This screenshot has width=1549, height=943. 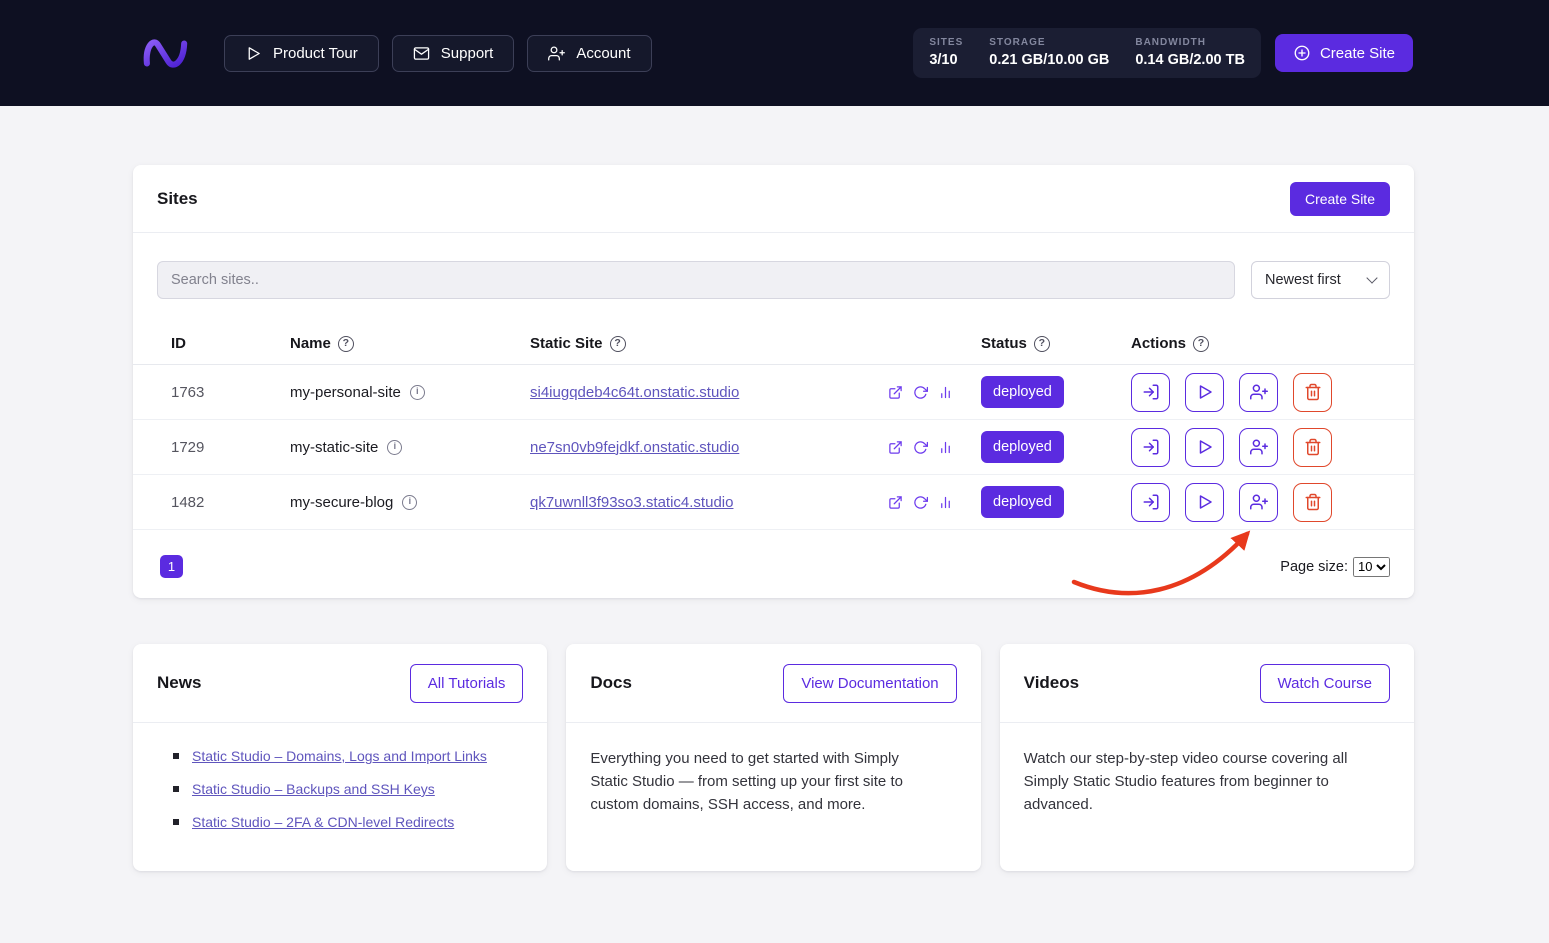 I want to click on sites-card-header: Sites Create Site, so click(x=773, y=199).